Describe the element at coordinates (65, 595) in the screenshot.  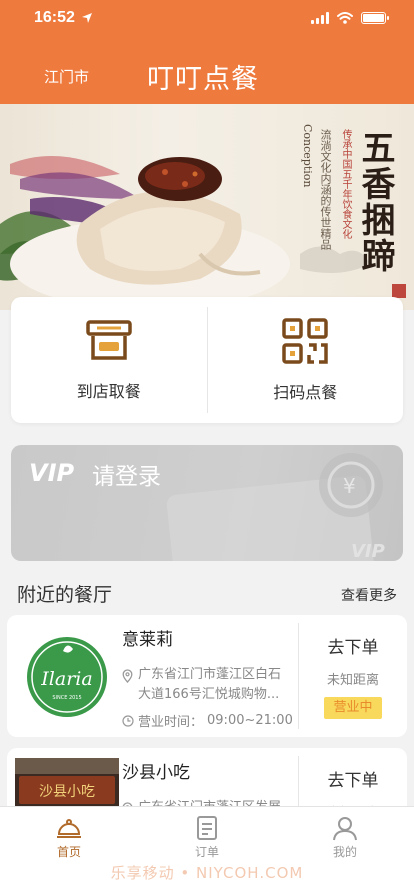
I see `nearby-section-title: 附近的餐厅` at that location.